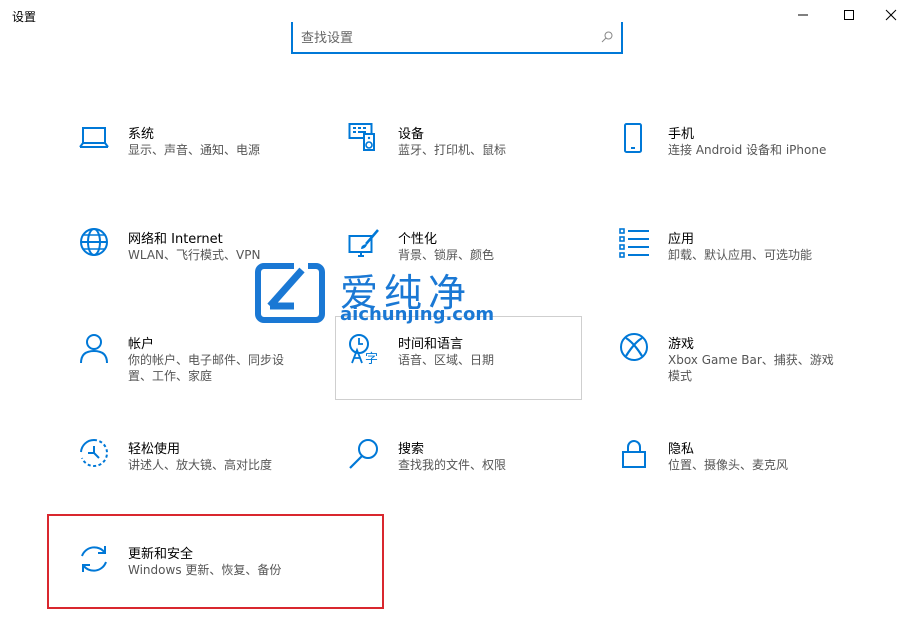 Image resolution: width=914 pixels, height=630 pixels. Describe the element at coordinates (635, 140) in the screenshot. I see `phone-icon` at that location.